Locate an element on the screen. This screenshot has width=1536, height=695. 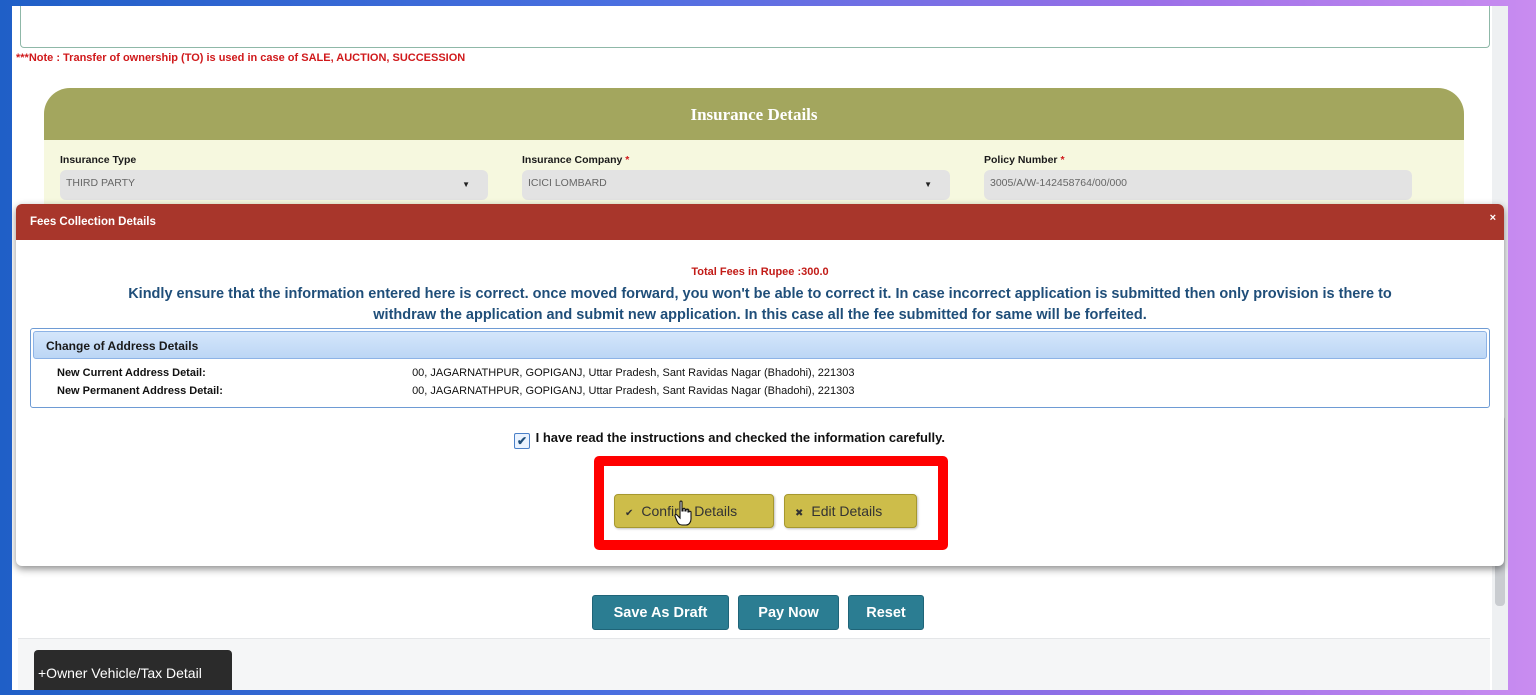
permanent-address-label: New Permanent Address Detail: is located at coordinates (140, 391).